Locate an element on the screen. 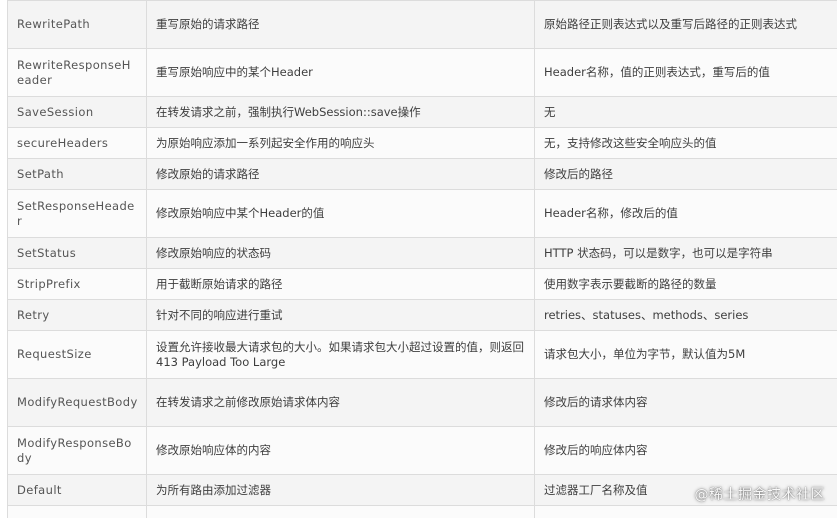 This screenshot has height=518, width=837. watermark-text: @稀土掘金技术社区 is located at coordinates (759, 495).